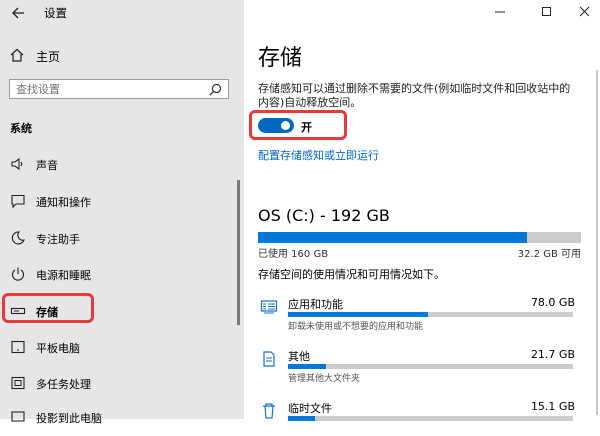 This screenshot has width=600, height=436. I want to click on category-name: 其他, so click(299, 356).